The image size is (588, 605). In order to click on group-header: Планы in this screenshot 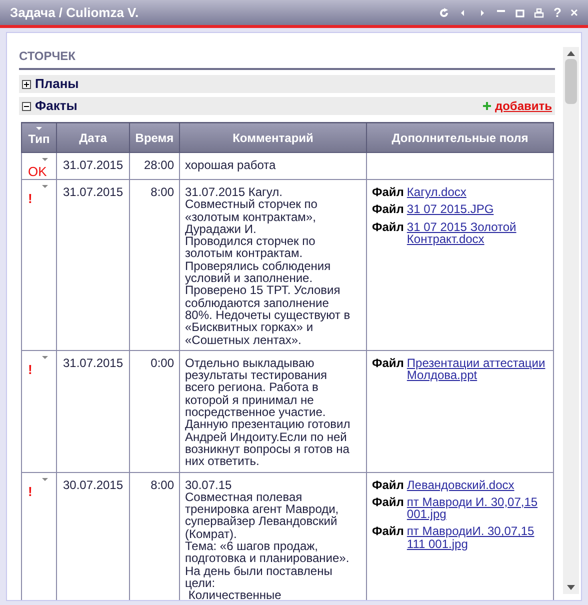, I will do `click(287, 84)`.